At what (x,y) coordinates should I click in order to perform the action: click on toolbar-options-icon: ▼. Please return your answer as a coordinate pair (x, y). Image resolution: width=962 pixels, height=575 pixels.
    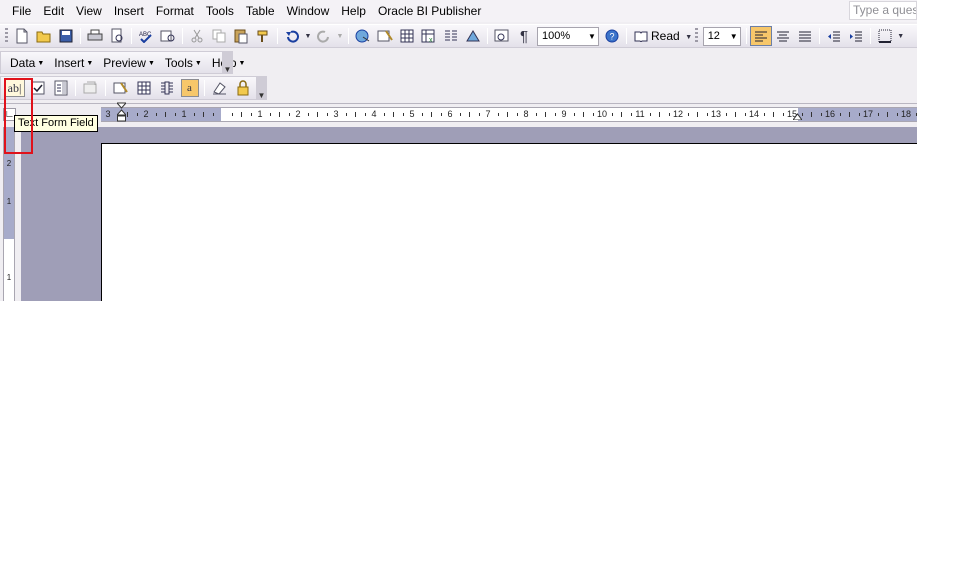
    Looking at the image, I should click on (689, 37).